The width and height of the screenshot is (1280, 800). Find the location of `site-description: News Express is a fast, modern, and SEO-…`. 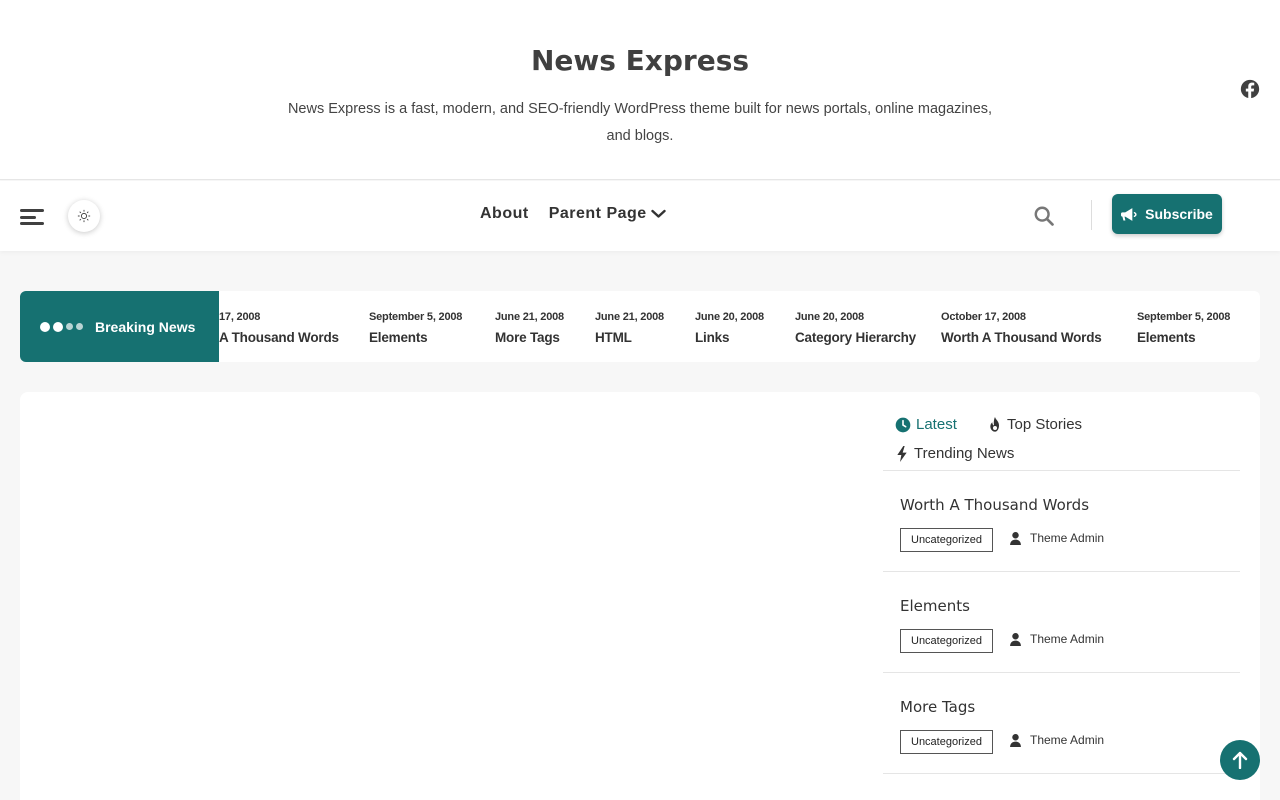

site-description: News Express is a fast, modern, and SEO-… is located at coordinates (640, 122).